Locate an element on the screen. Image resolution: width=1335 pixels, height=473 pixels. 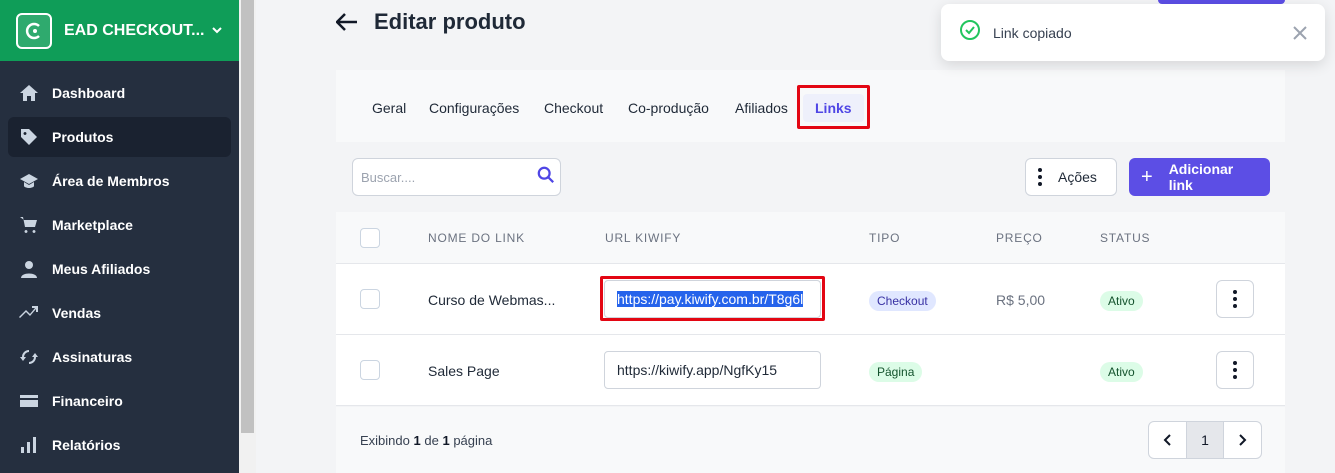
url-value: https://kiwify.app/NgfKy15 is located at coordinates (697, 370).